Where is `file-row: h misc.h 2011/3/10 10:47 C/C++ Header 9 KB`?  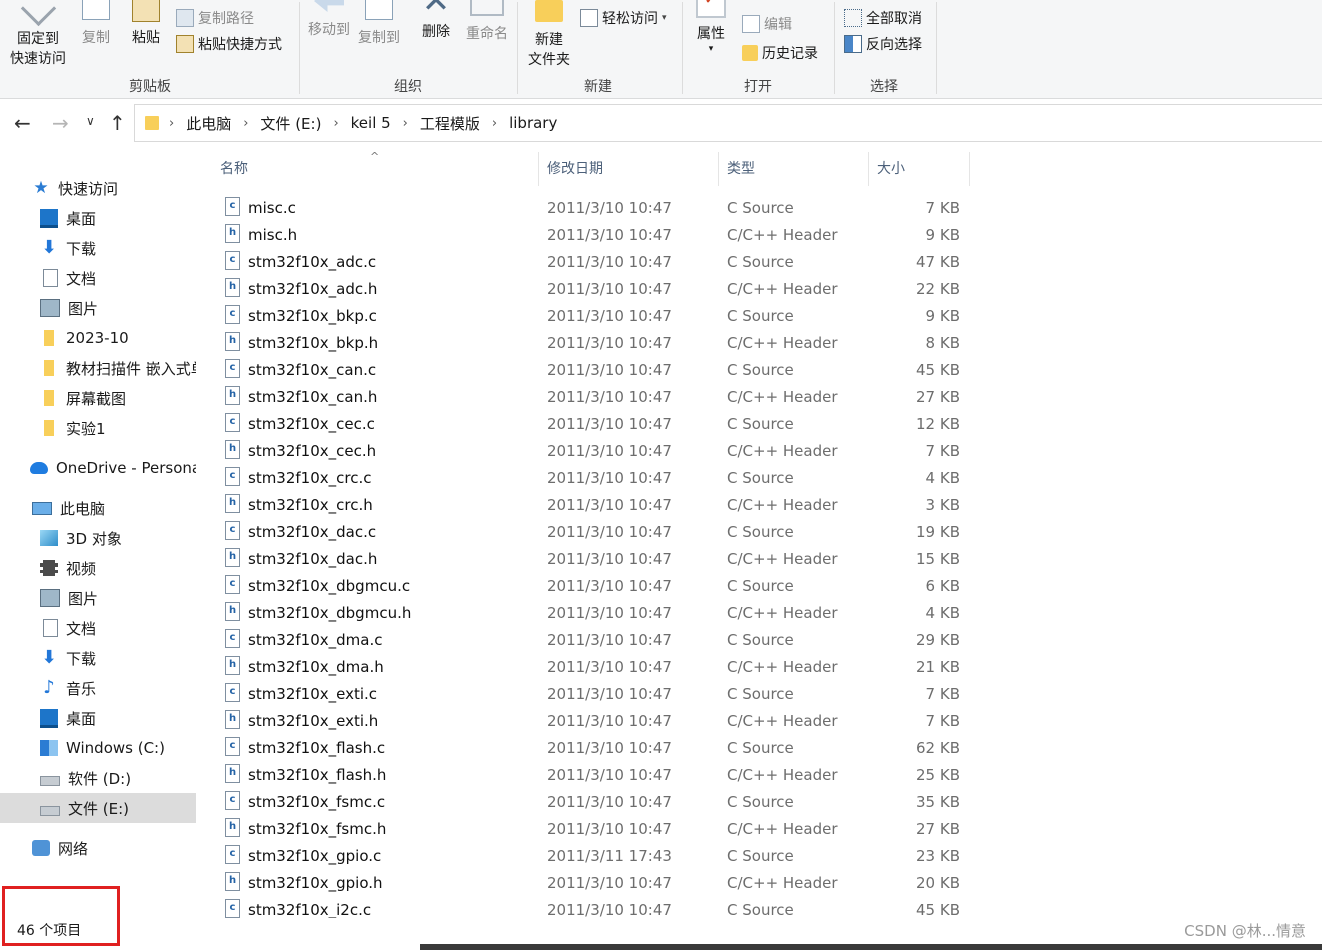
file-row: h misc.h 2011/3/10 10:47 C/C++ Header 9 KB is located at coordinates (592, 234).